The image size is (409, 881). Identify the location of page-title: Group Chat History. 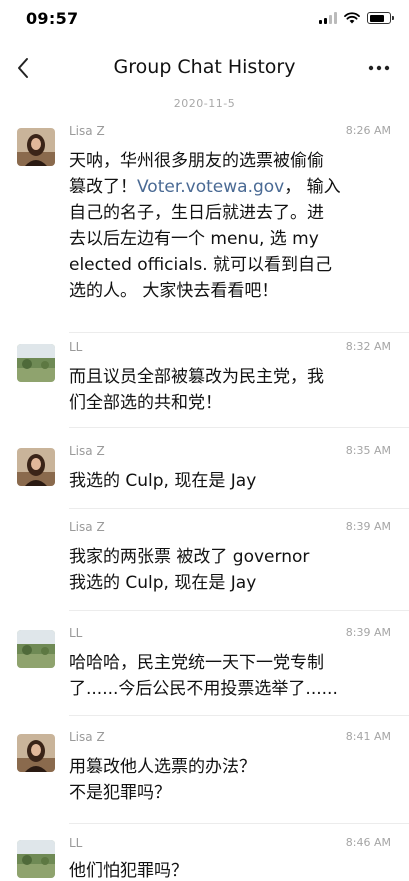
(204, 67).